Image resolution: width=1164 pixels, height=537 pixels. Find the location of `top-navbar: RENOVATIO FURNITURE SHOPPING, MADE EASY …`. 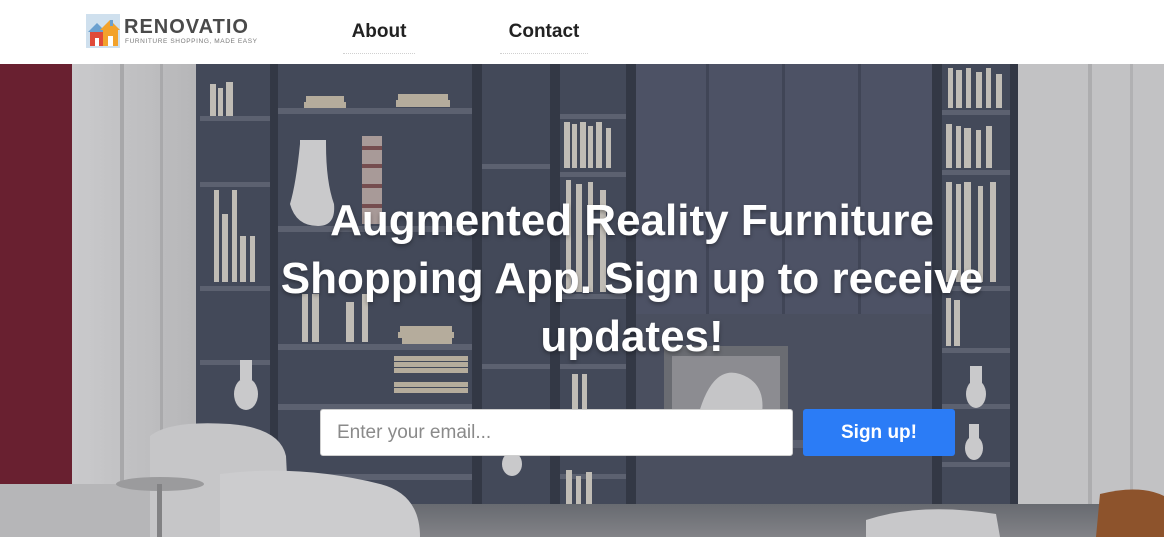

top-navbar: RENOVATIO FURNITURE SHOPPING, MADE EASY … is located at coordinates (582, 32).